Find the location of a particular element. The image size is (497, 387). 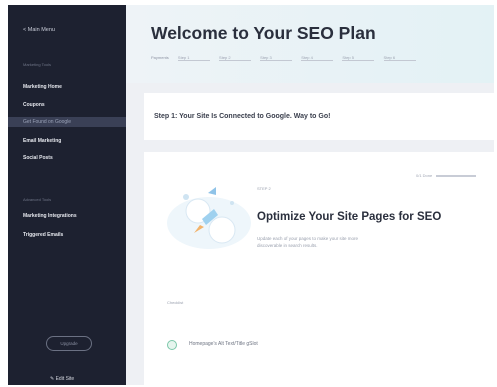

sidebar-item-coupons: Coupons is located at coordinates (34, 105).